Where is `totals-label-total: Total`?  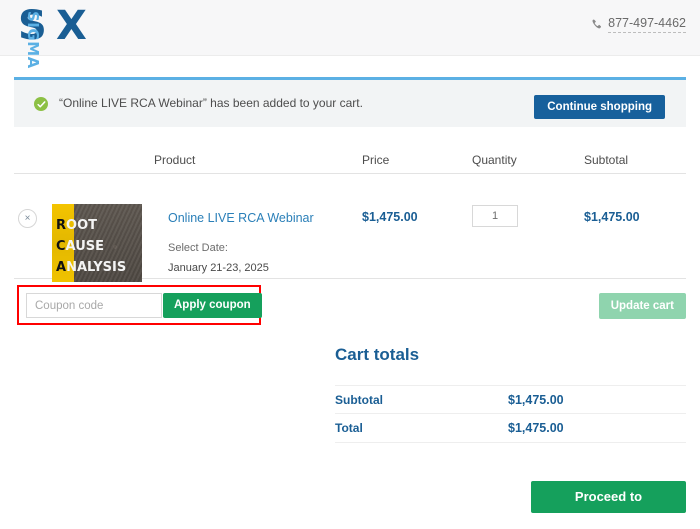 totals-label-total: Total is located at coordinates (349, 428).